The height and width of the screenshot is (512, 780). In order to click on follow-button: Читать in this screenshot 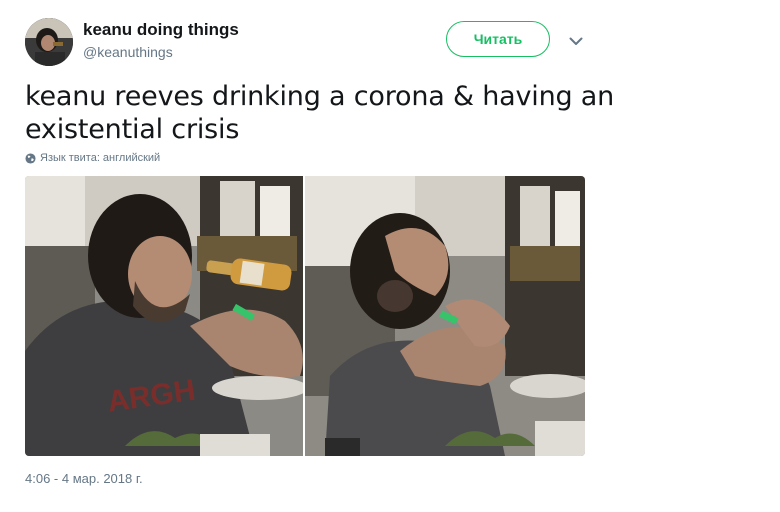, I will do `click(498, 39)`.